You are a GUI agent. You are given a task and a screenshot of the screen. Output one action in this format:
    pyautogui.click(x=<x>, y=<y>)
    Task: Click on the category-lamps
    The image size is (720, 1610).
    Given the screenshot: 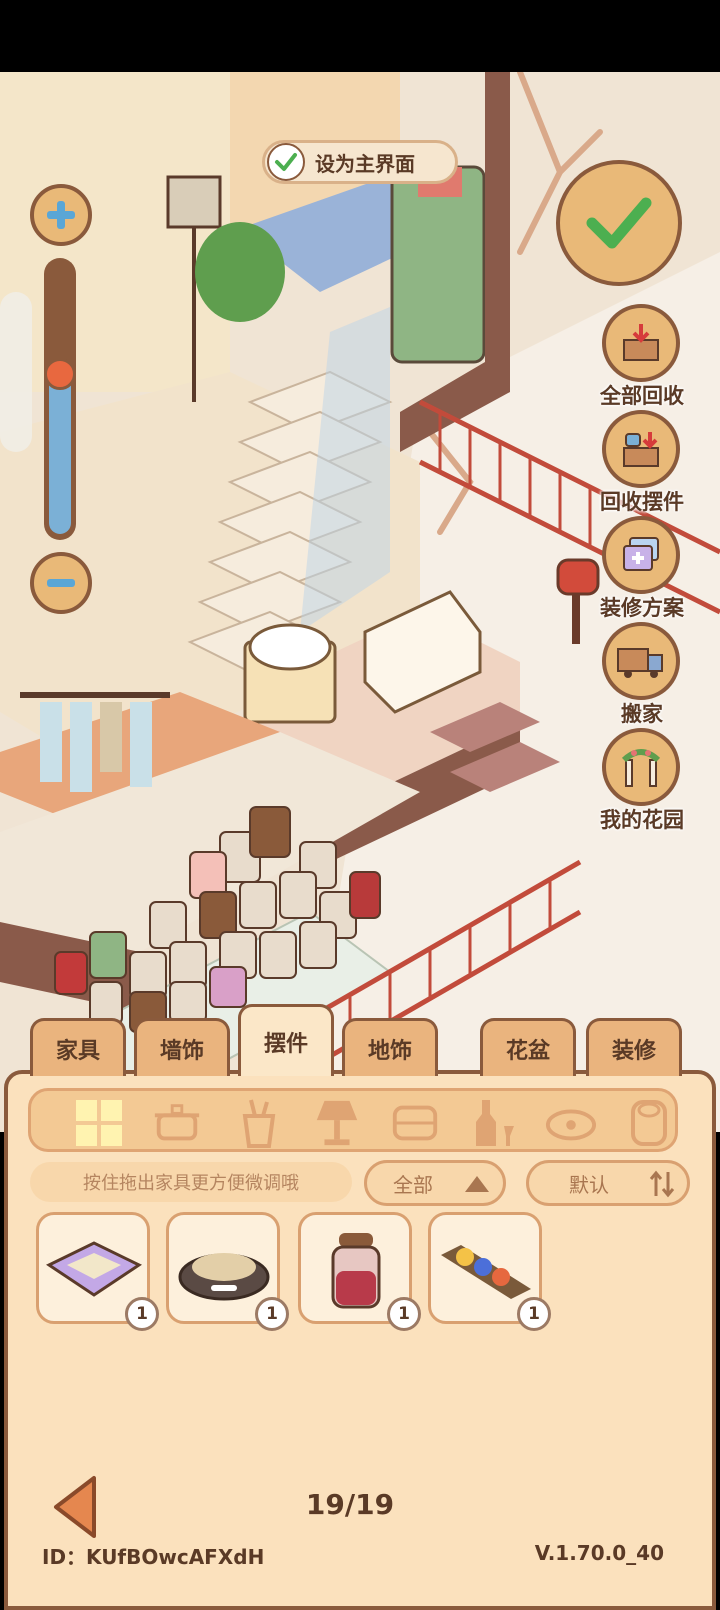 What is the action you would take?
    pyautogui.click(x=337, y=1123)
    